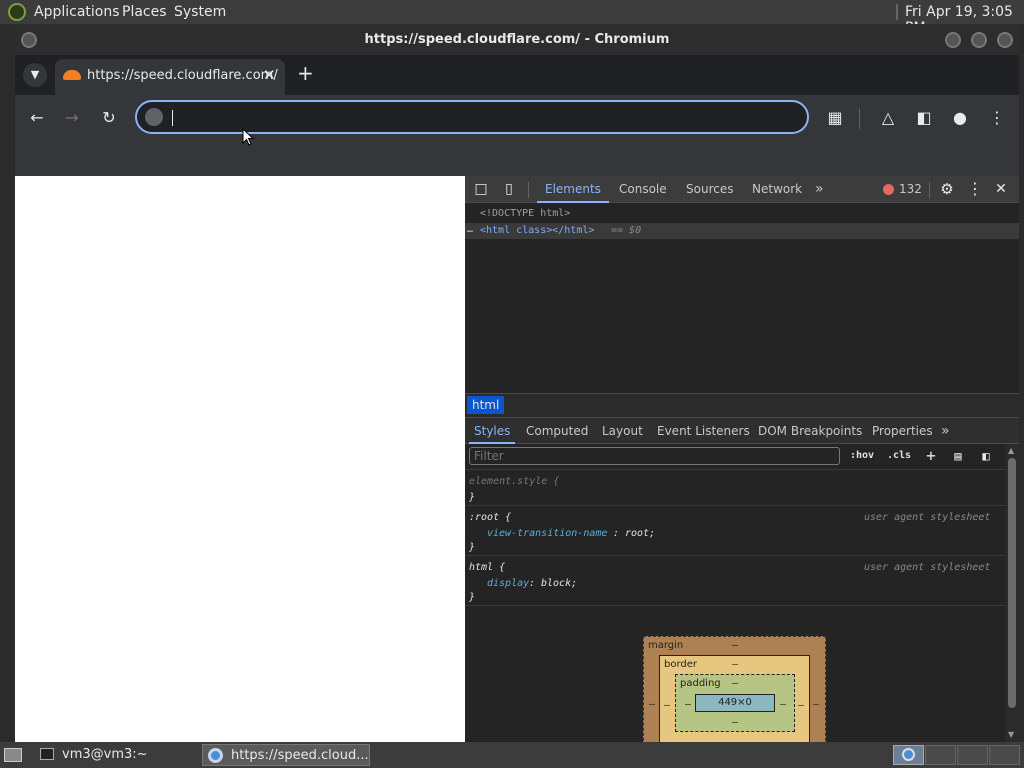  Describe the element at coordinates (77, 12) in the screenshot. I see `applications-menu: Applications` at that location.